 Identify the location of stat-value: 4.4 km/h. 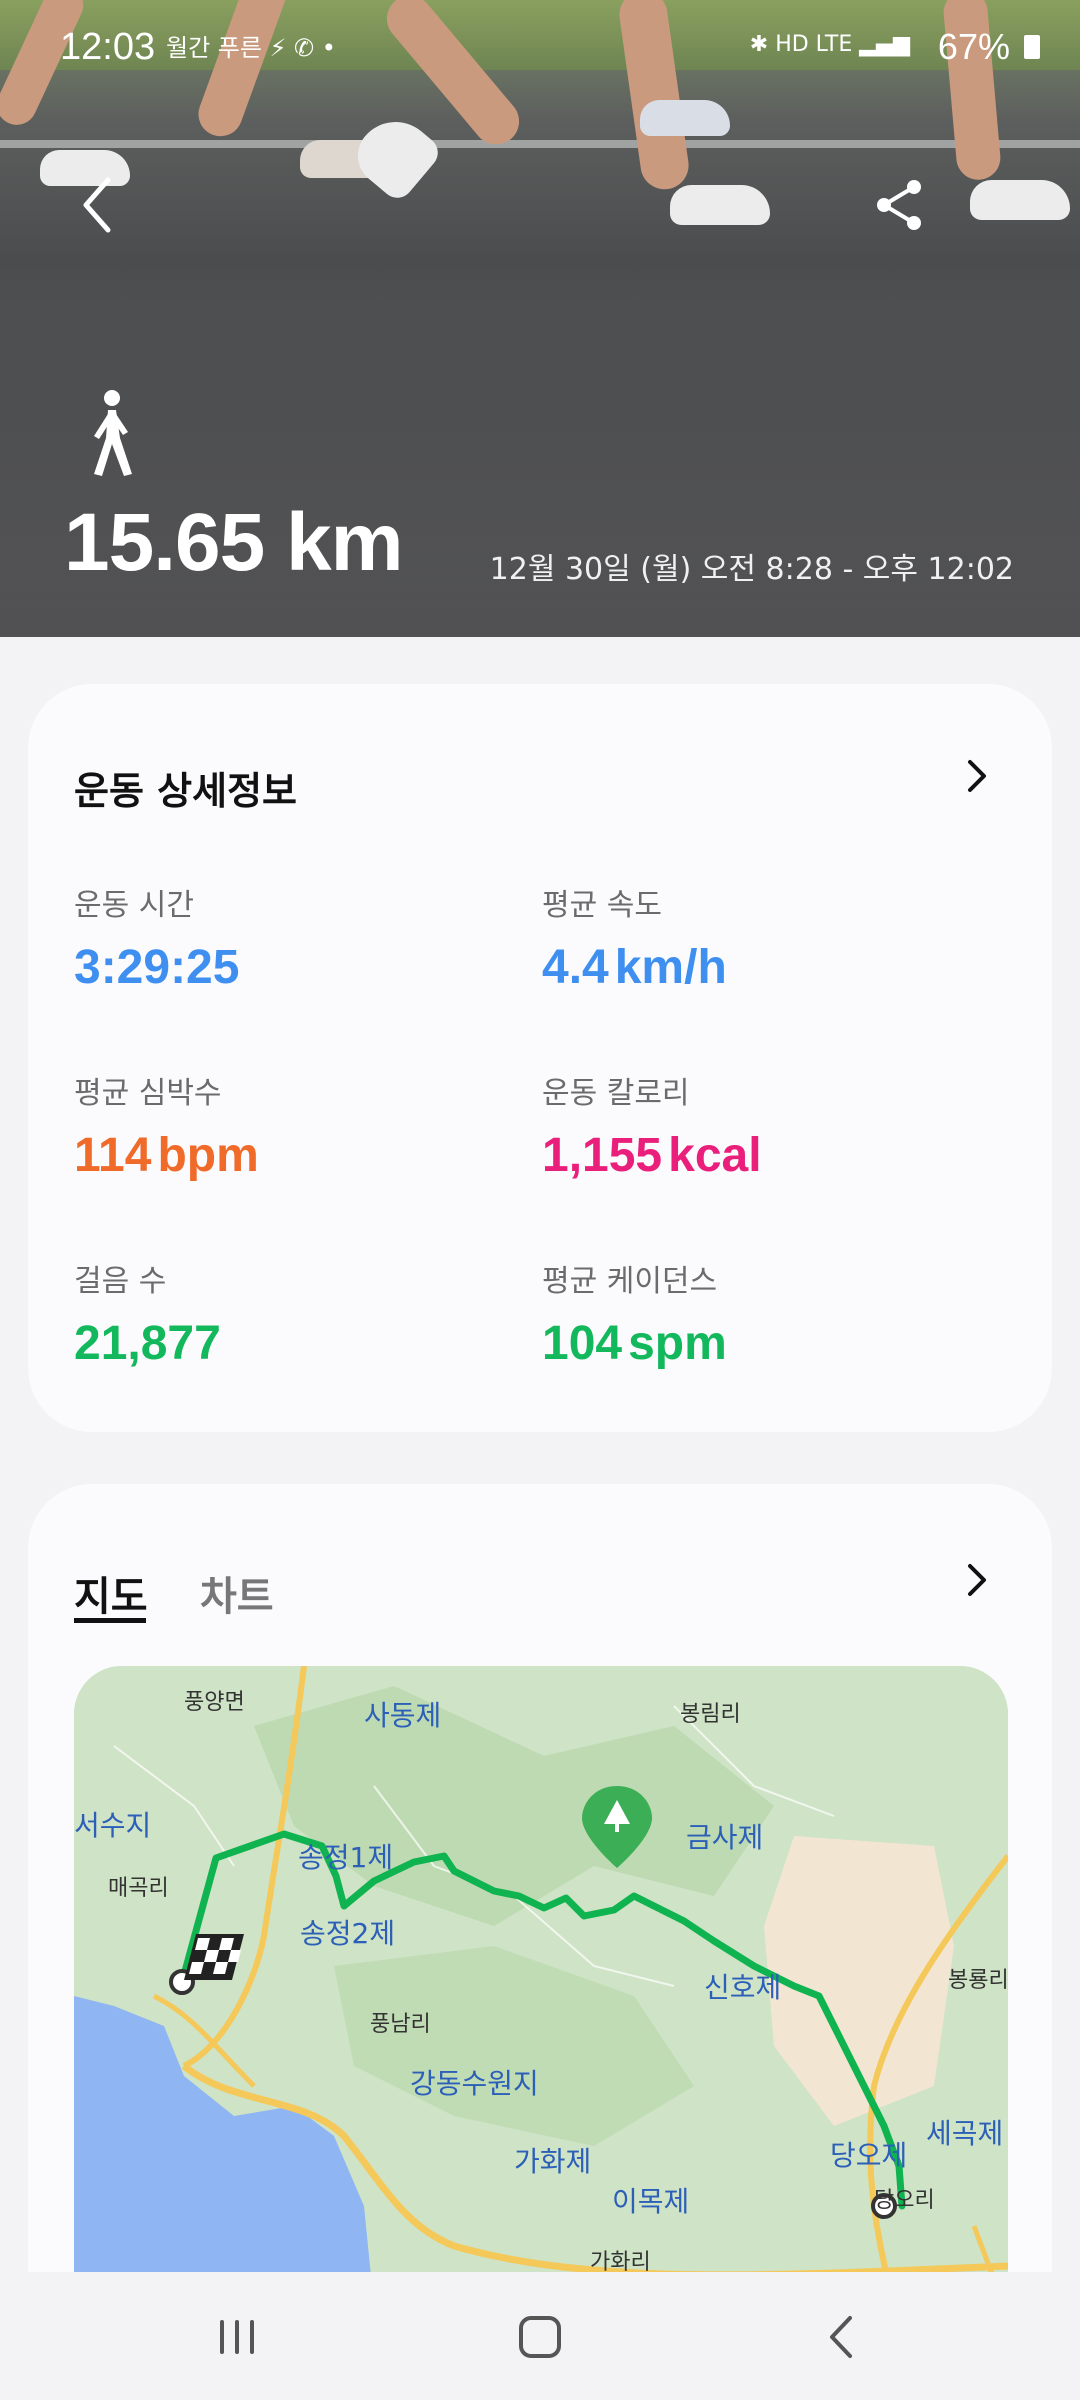
(634, 967).